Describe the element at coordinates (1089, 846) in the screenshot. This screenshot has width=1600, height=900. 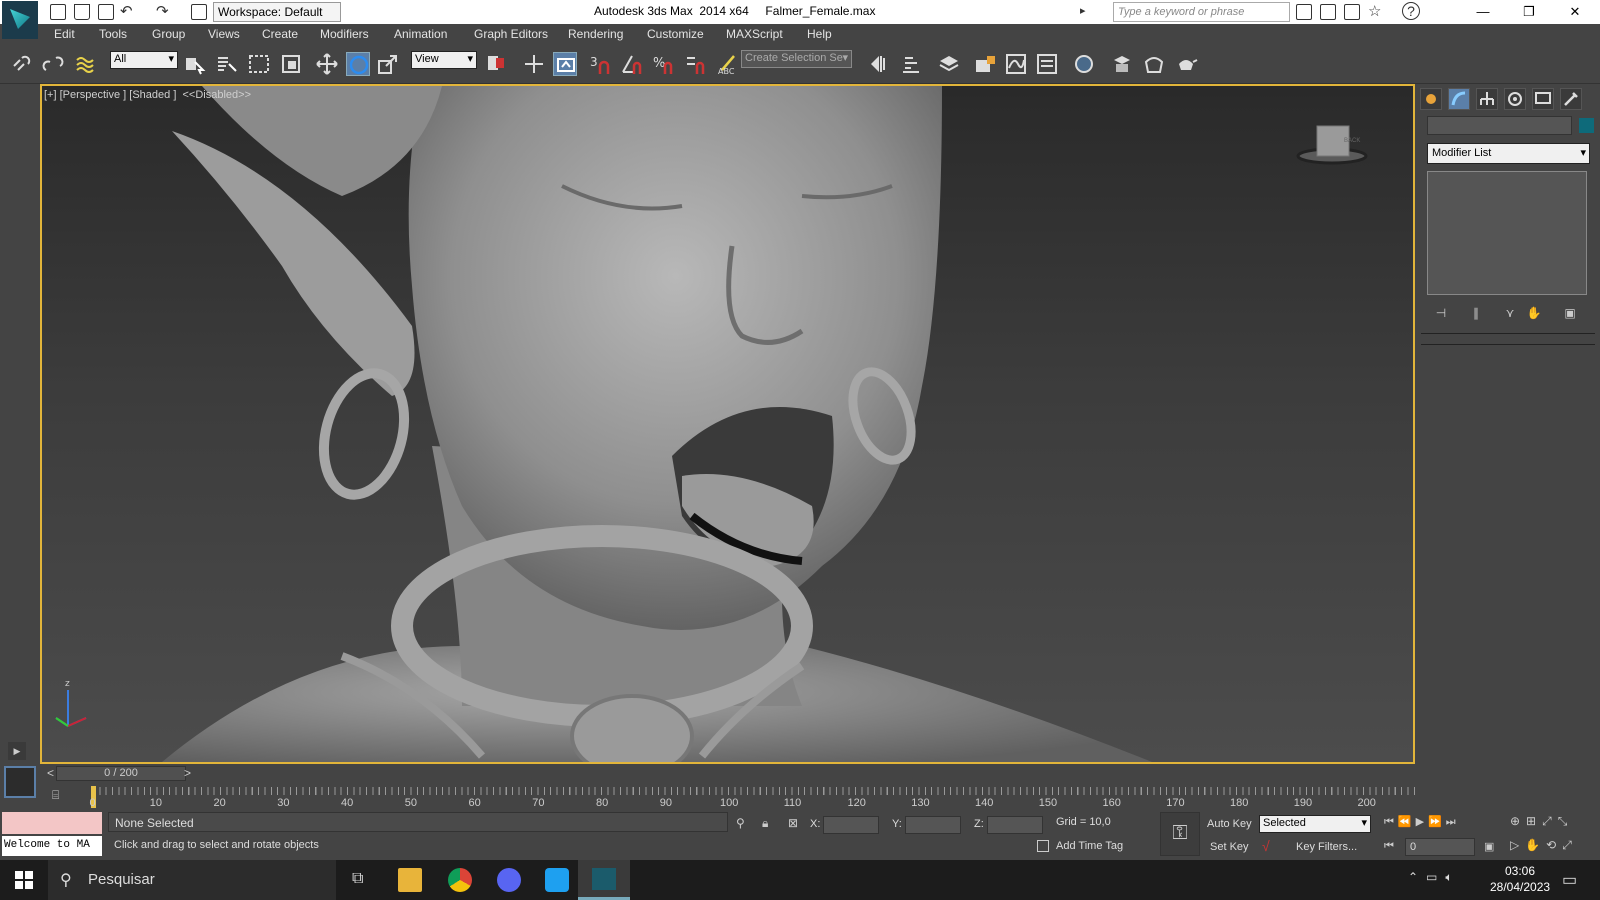
I see `add-time-tag: Add Time Tag` at that location.